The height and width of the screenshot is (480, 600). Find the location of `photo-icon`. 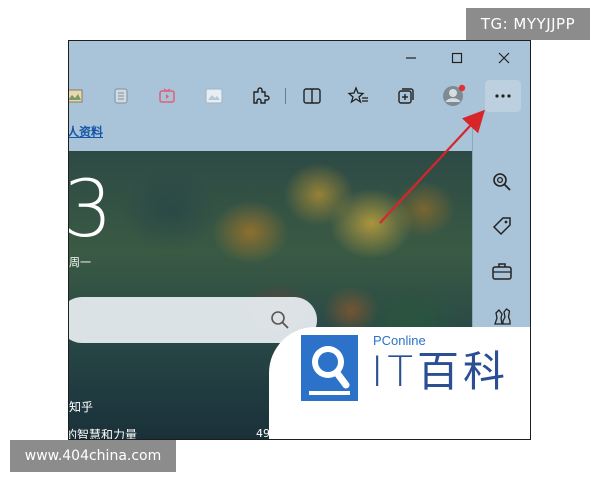

photo-icon is located at coordinates (214, 96).